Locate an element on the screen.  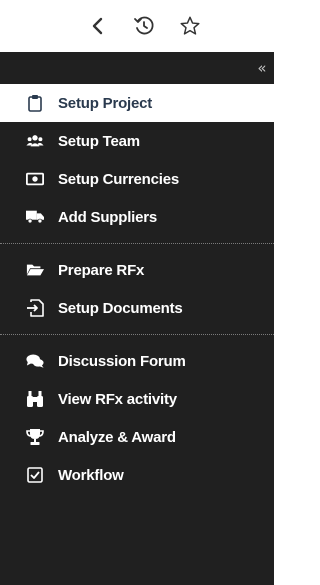
sidebar-item-setup-documents: Setup Documents is located at coordinates (137, 308).